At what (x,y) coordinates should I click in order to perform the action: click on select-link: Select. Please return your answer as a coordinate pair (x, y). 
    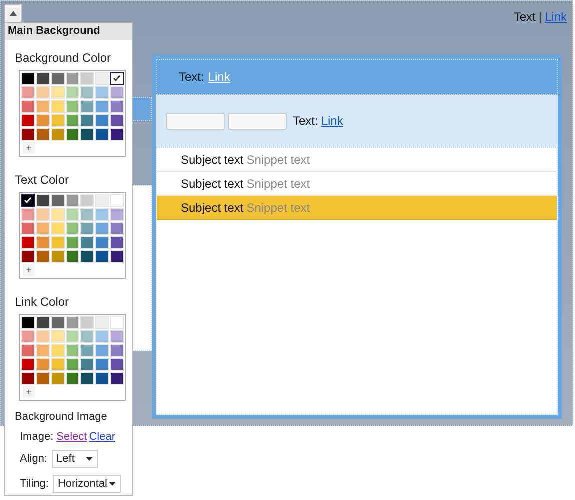
    Looking at the image, I should click on (72, 436).